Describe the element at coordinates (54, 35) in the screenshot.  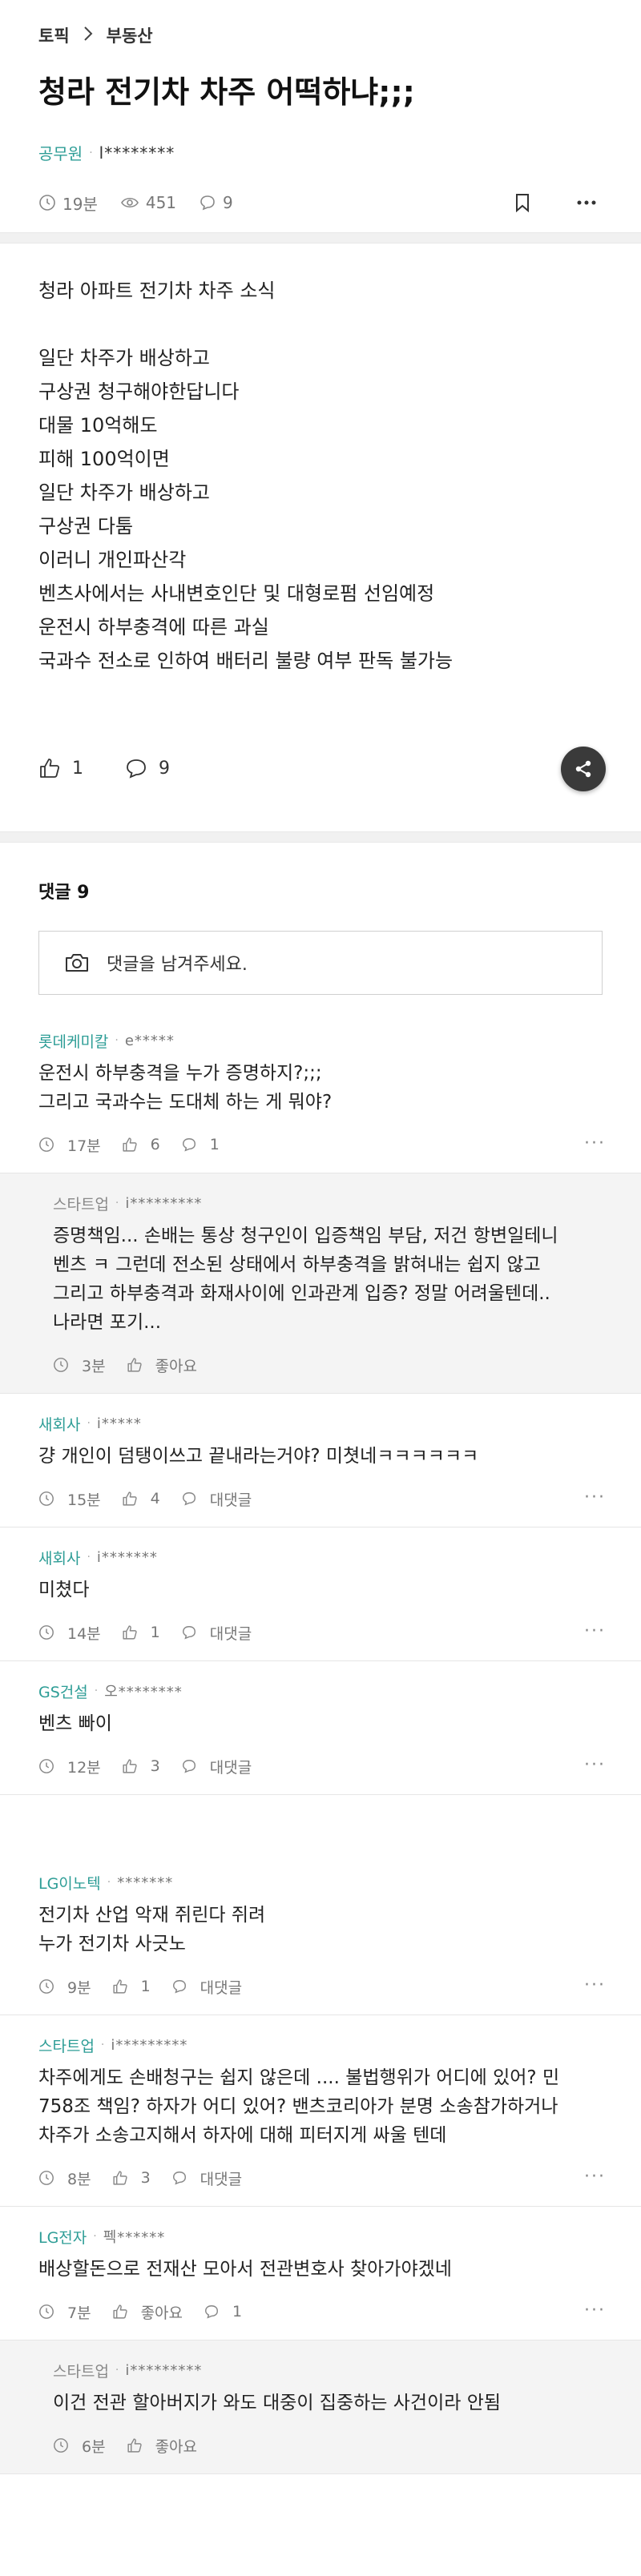
I see `breadcrumb-topic: 토픽` at that location.